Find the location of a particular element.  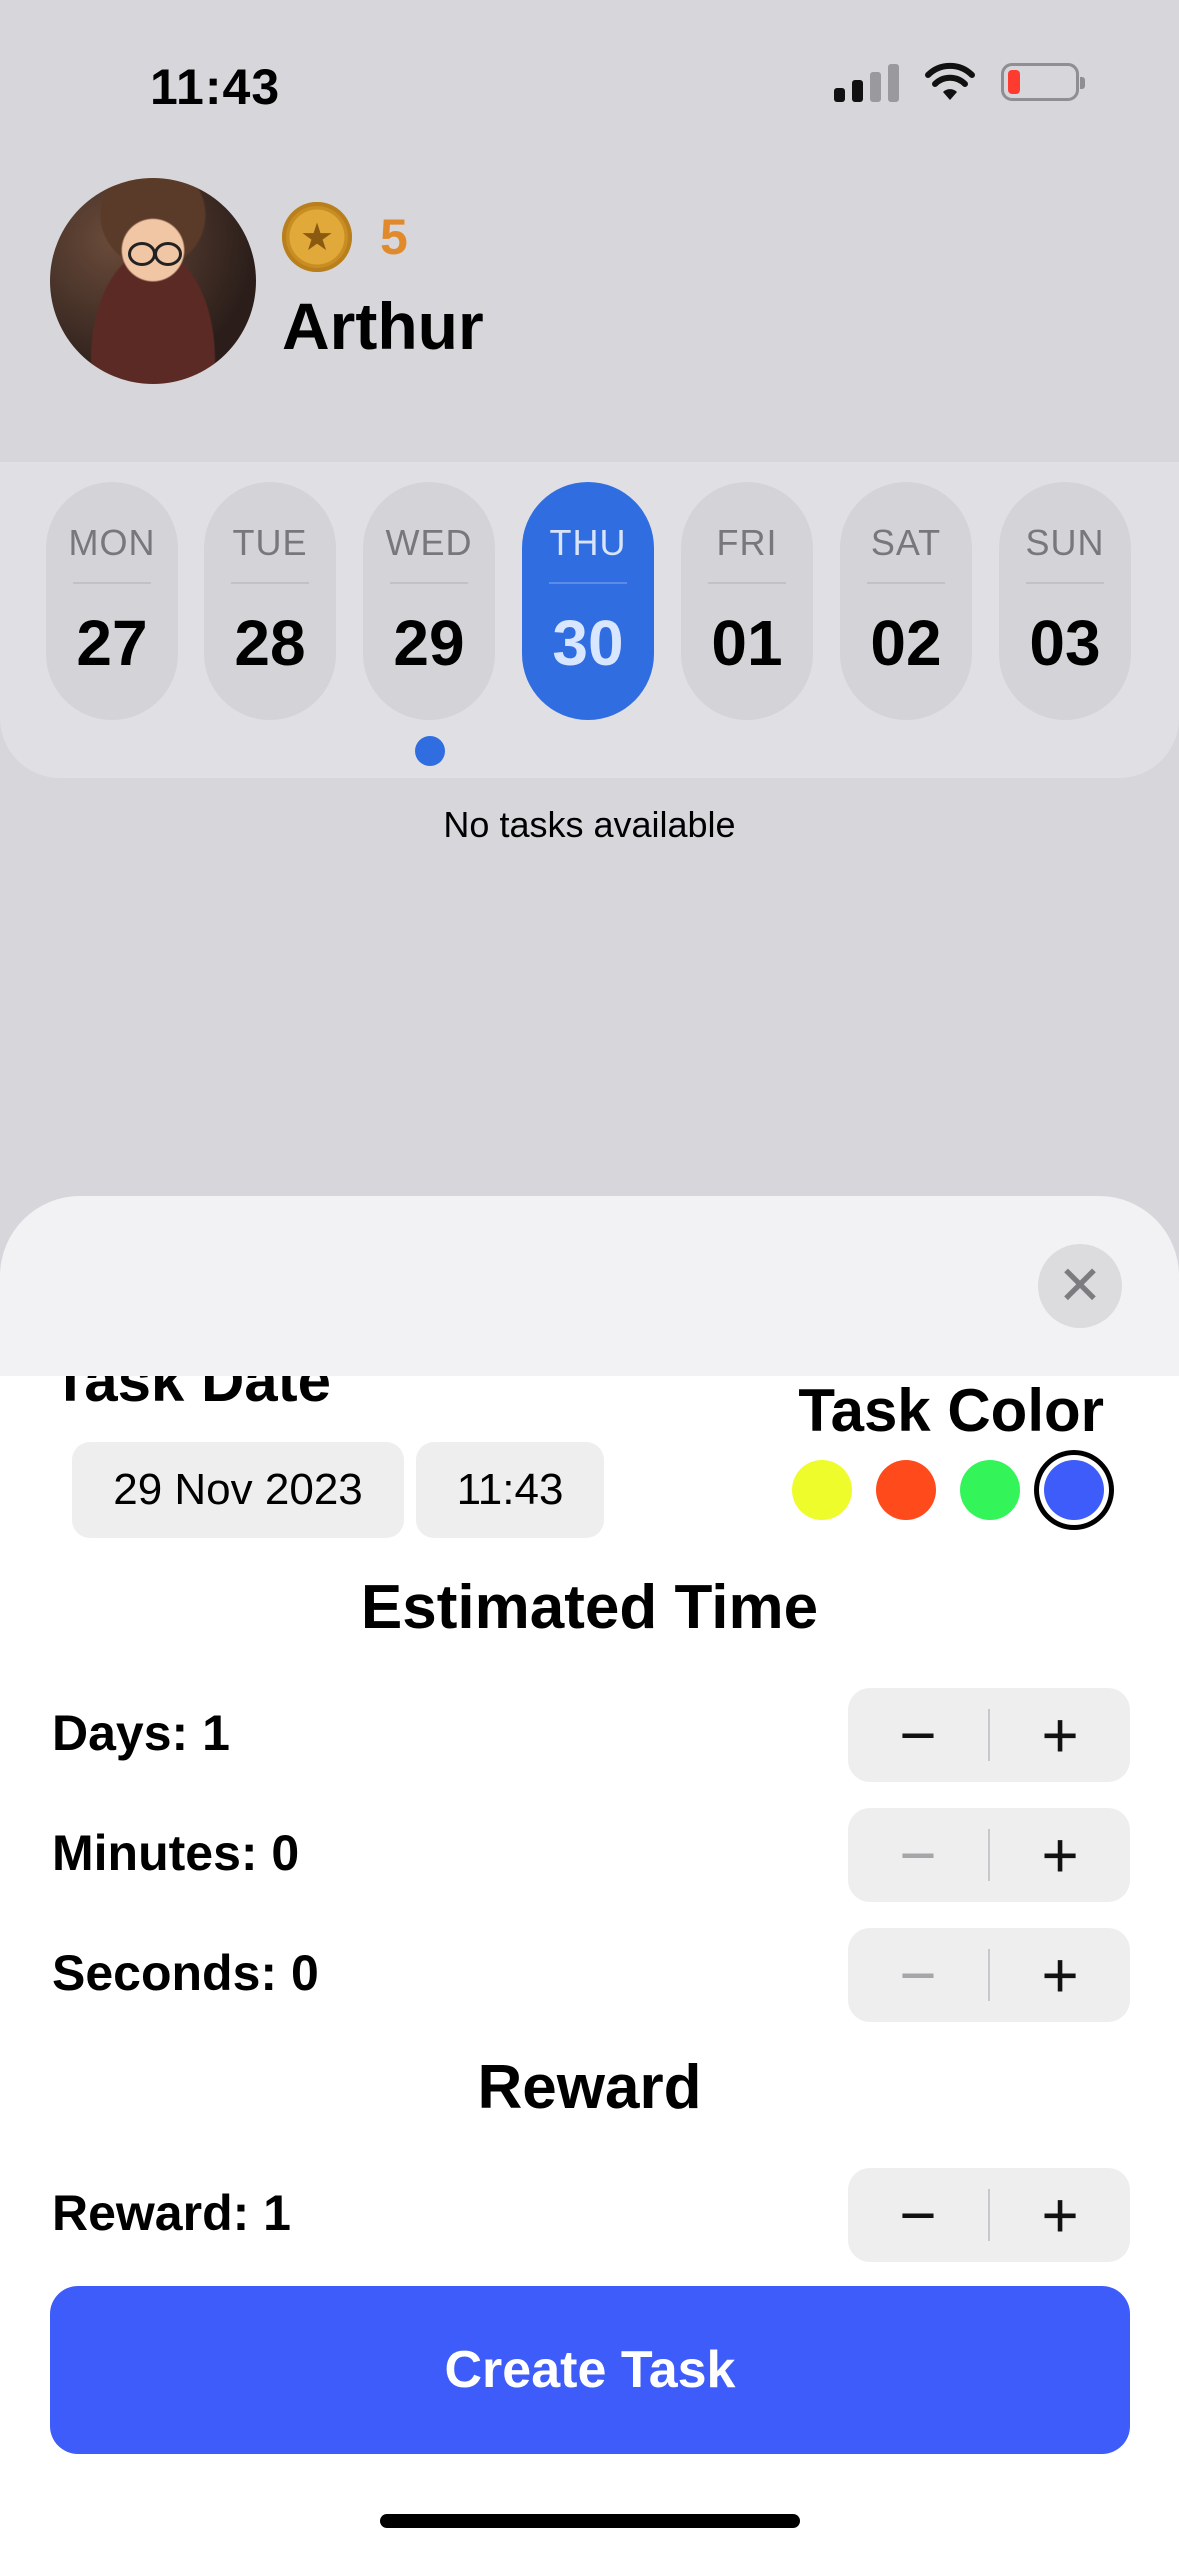

day-number: 29 is located at coordinates (429, 643).